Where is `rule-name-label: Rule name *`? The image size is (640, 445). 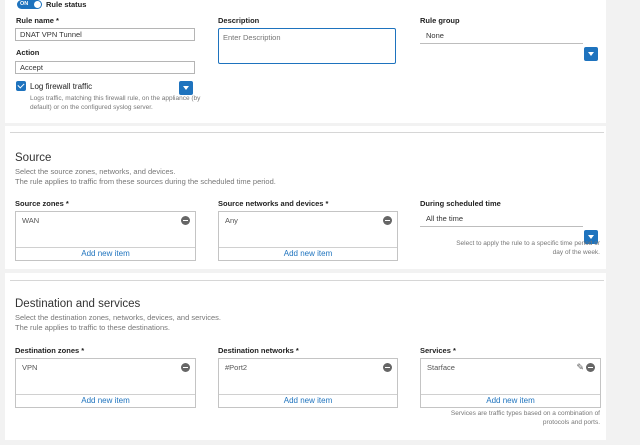 rule-name-label: Rule name * is located at coordinates (37, 20).